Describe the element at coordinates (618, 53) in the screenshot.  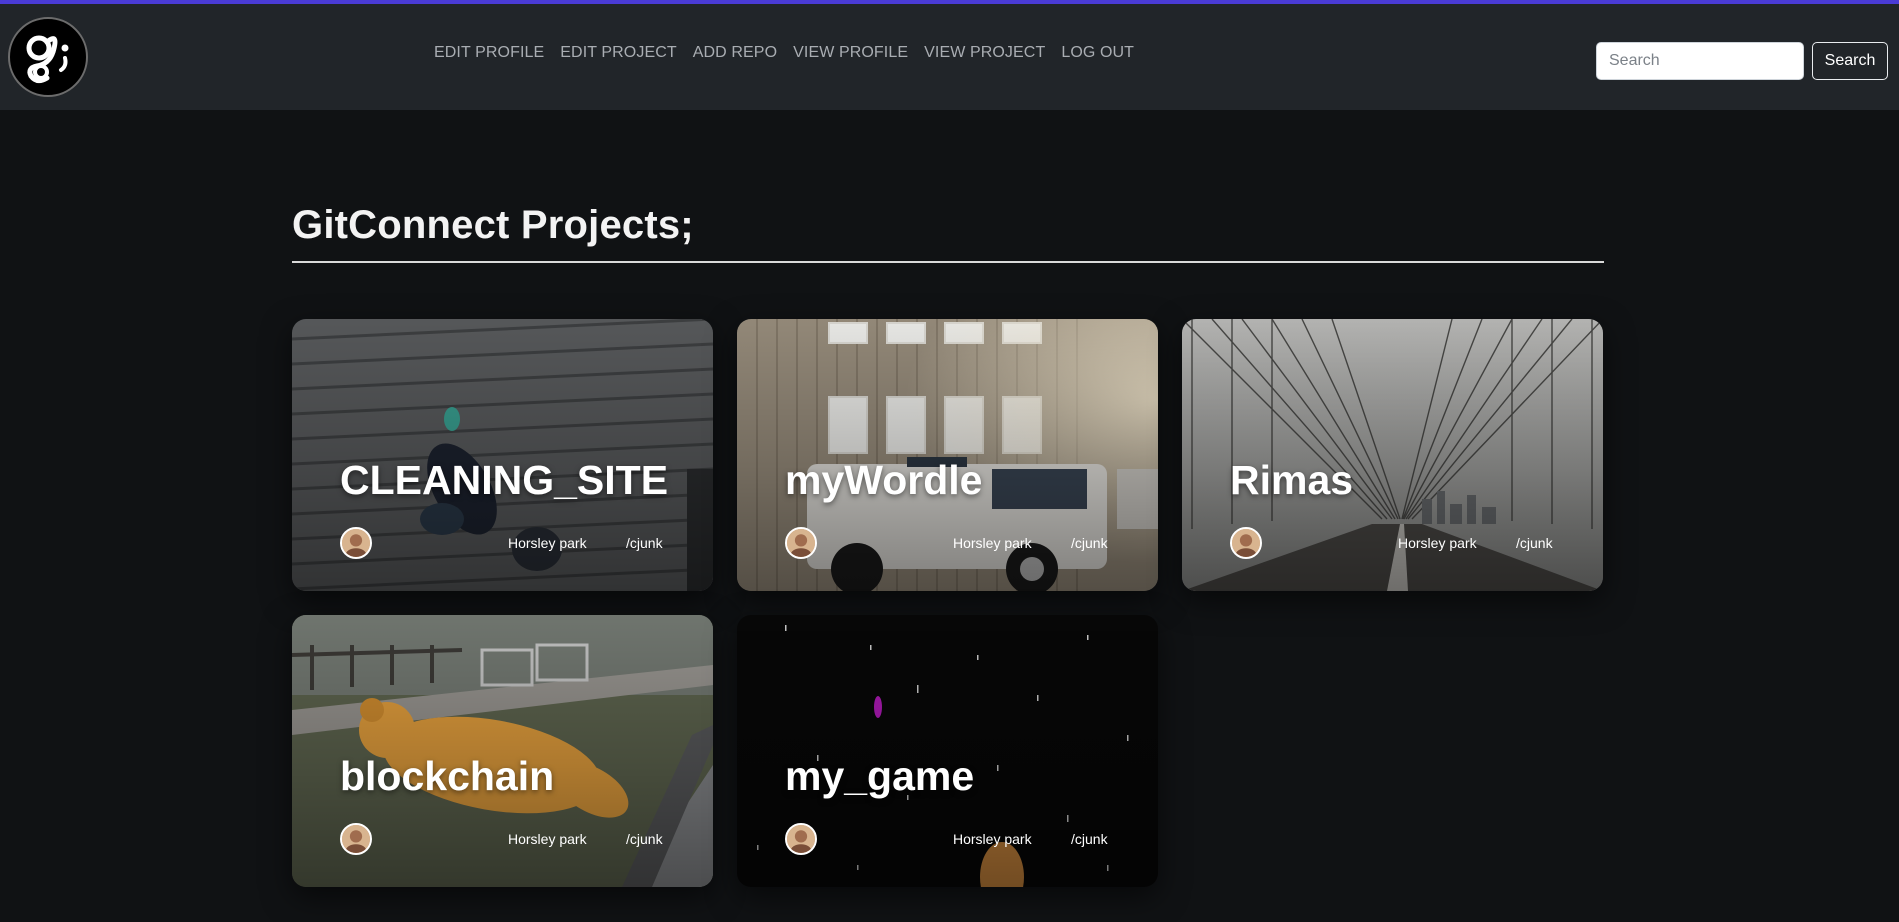
I see `nav-edit-project: EDIT PROJECT` at that location.